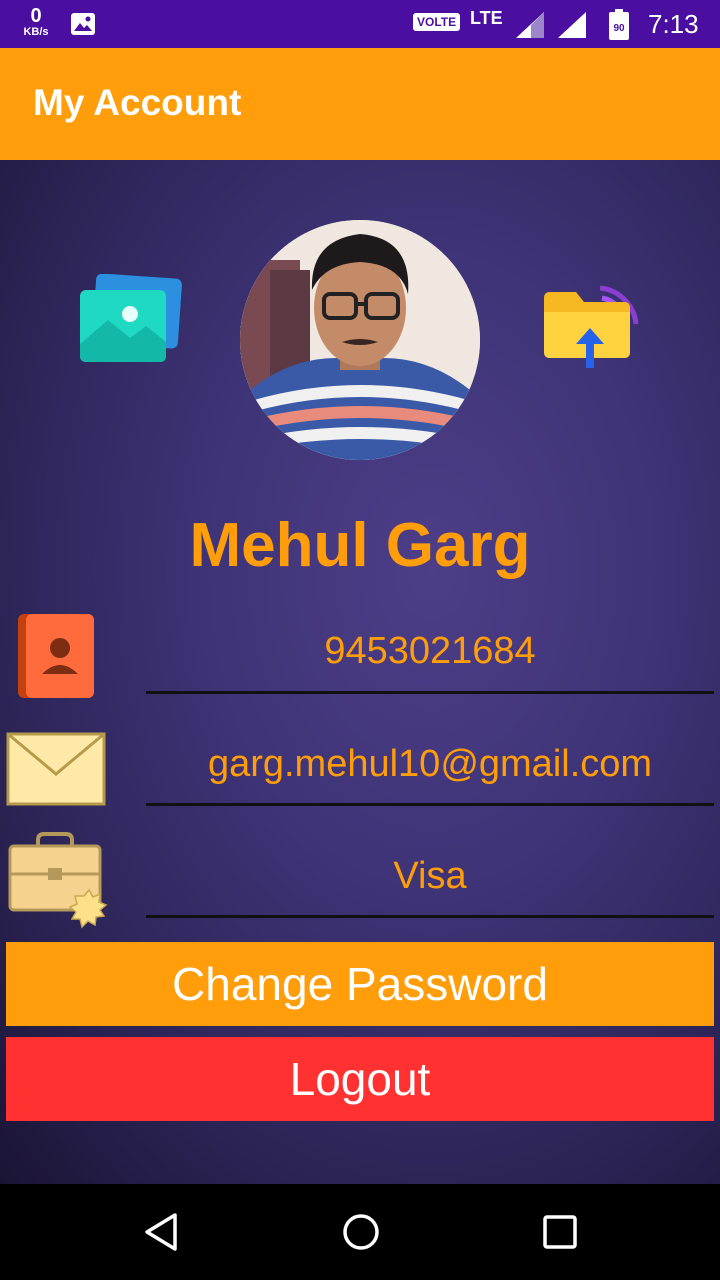 This screenshot has width=720, height=1280. I want to click on status-bar: 0 KB/s VOLTE LTE 90 7:13, so click(360, 24).